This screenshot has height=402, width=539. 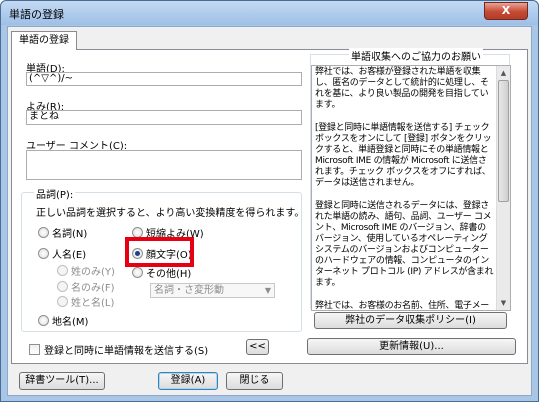 I want to click on radio-noun: 名詞(N), so click(x=62, y=232).